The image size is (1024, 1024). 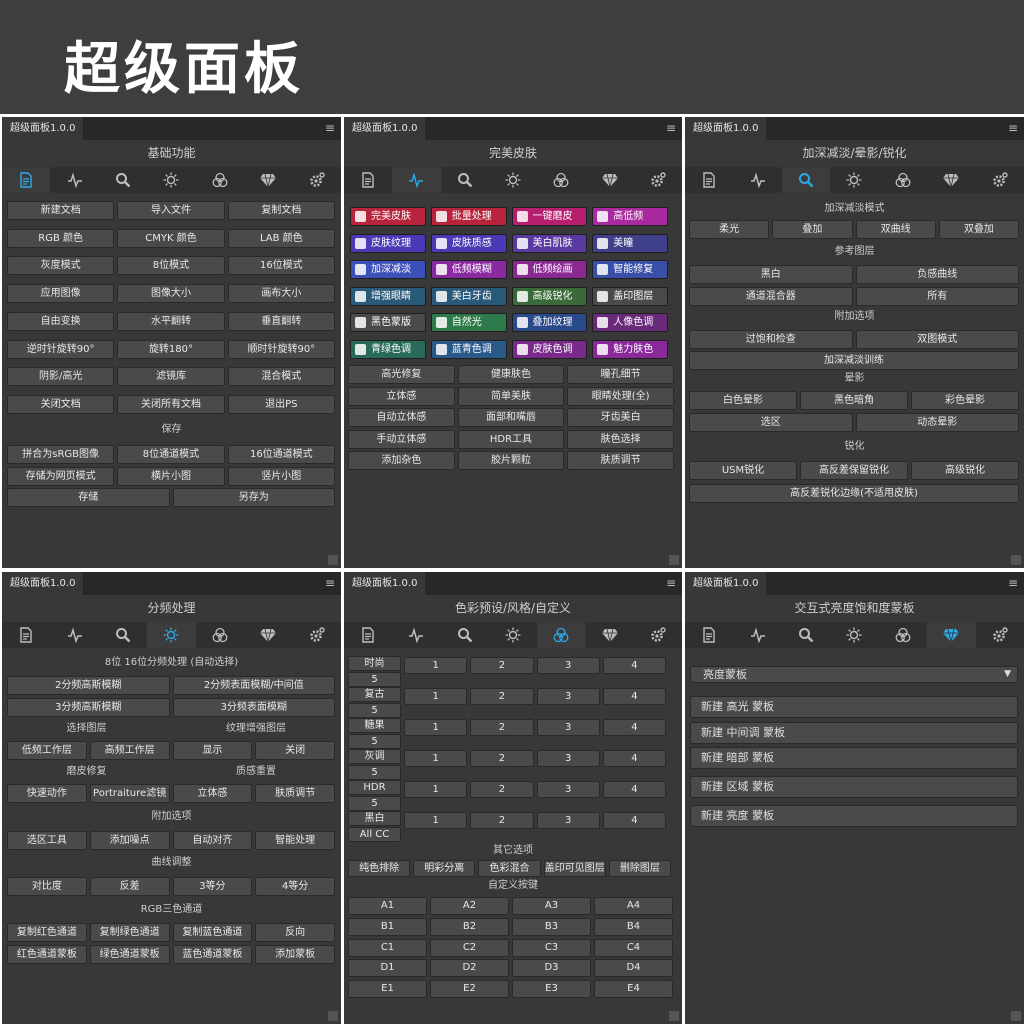 I want to click on curve-button: 对比度, so click(x=47, y=886).